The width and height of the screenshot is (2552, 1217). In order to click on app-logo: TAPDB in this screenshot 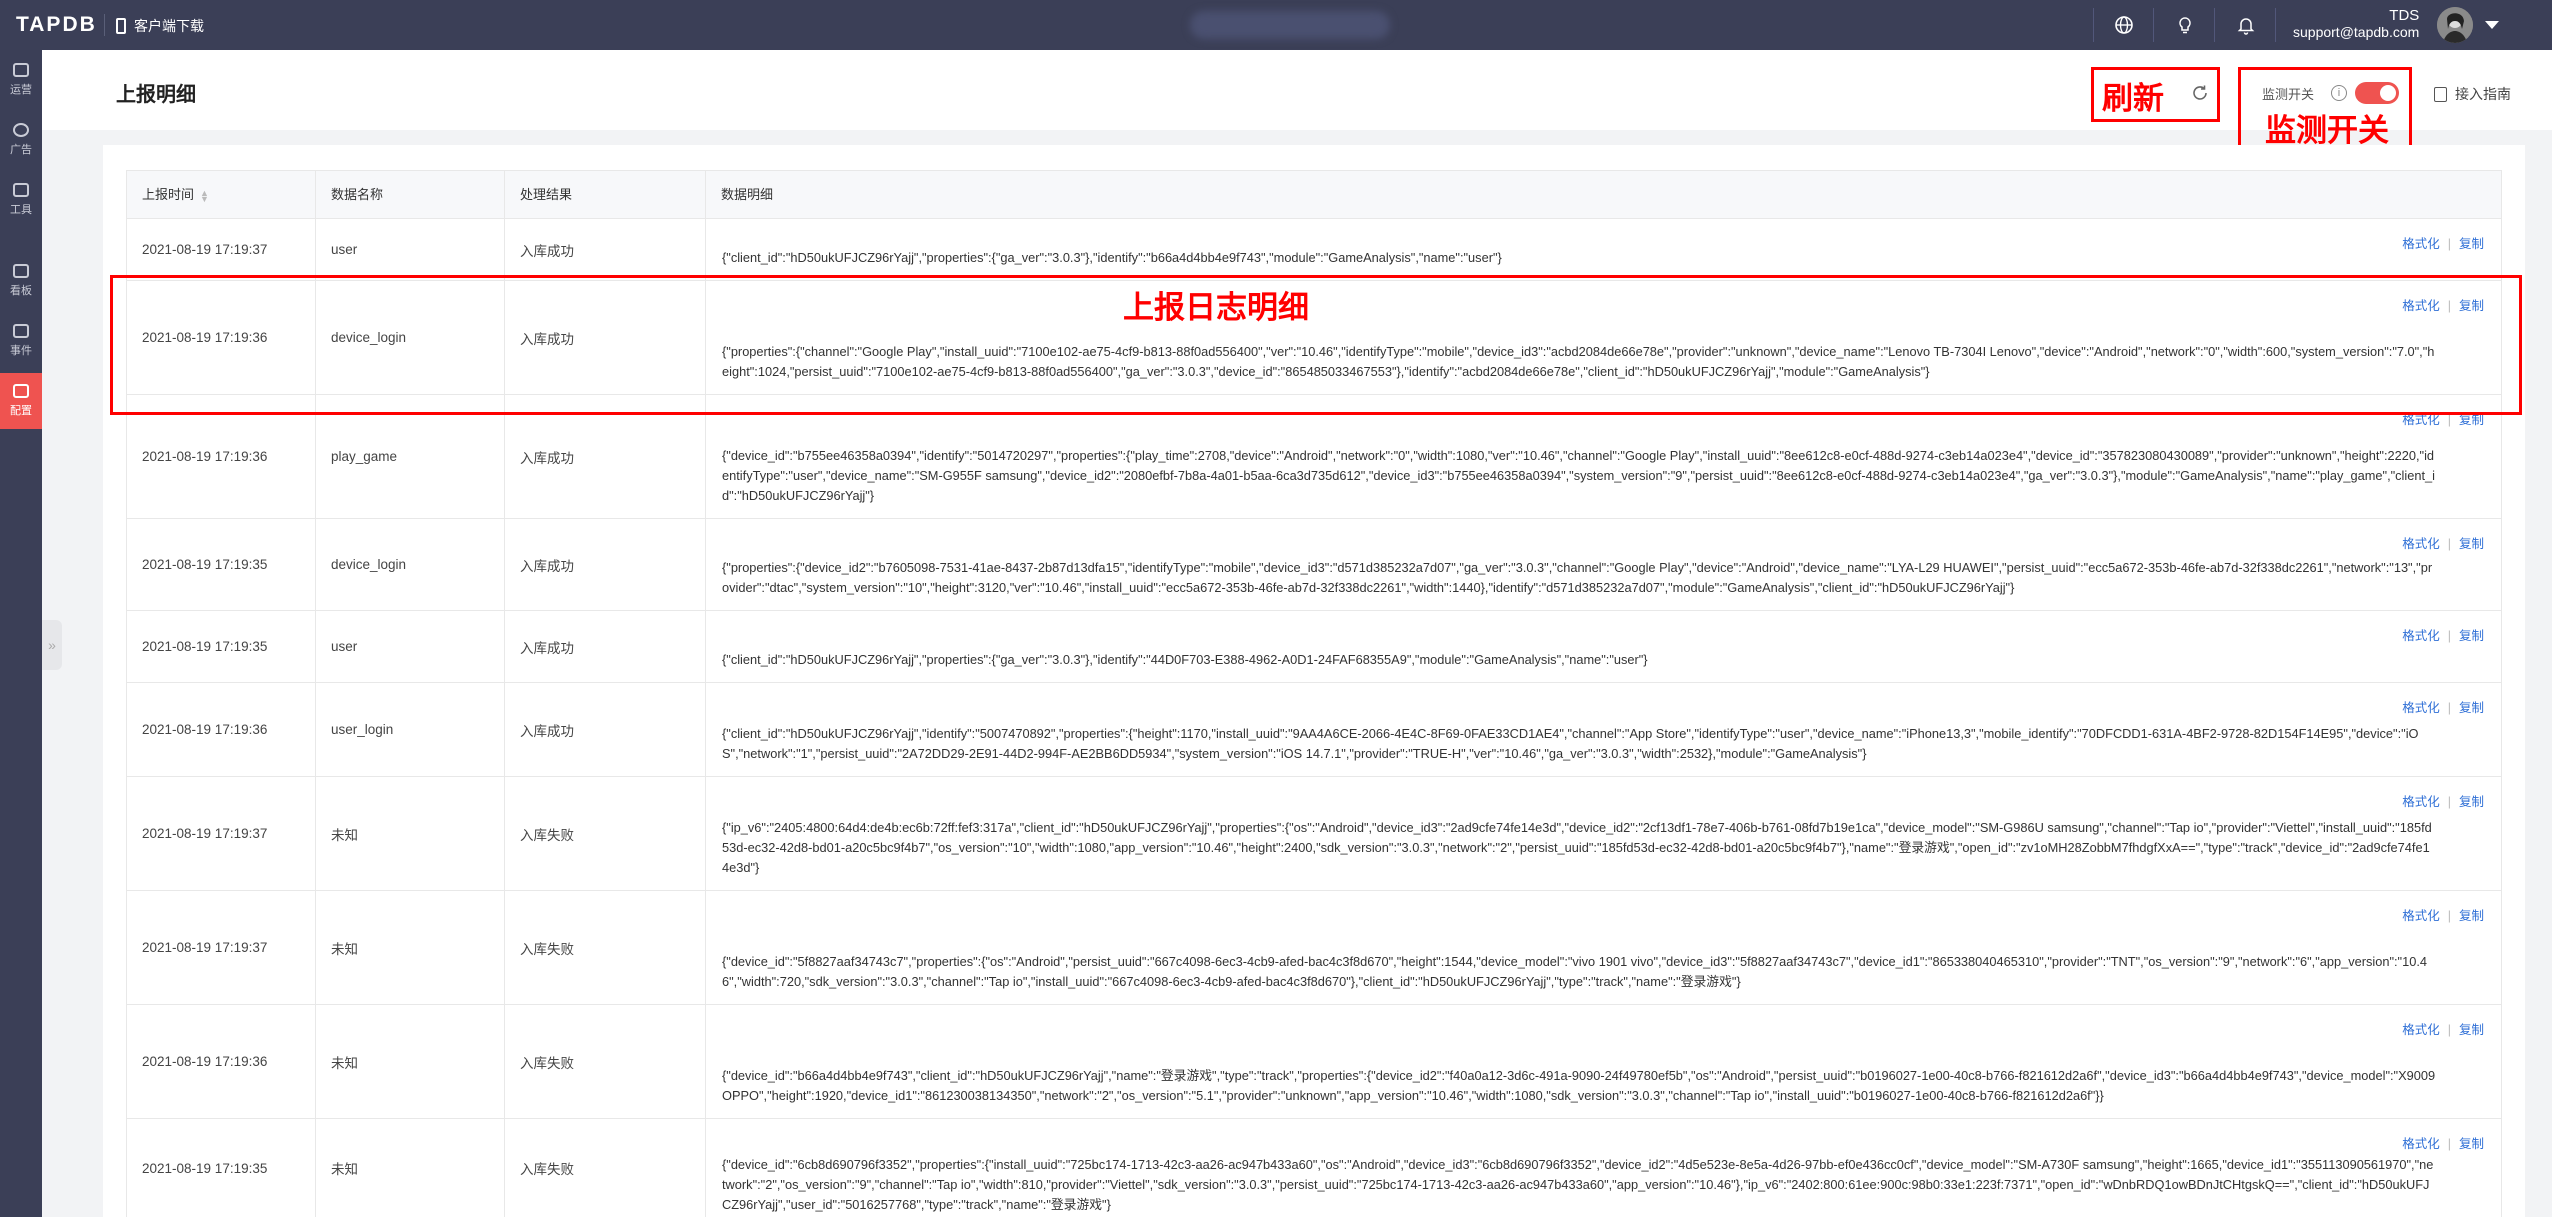, I will do `click(56, 25)`.